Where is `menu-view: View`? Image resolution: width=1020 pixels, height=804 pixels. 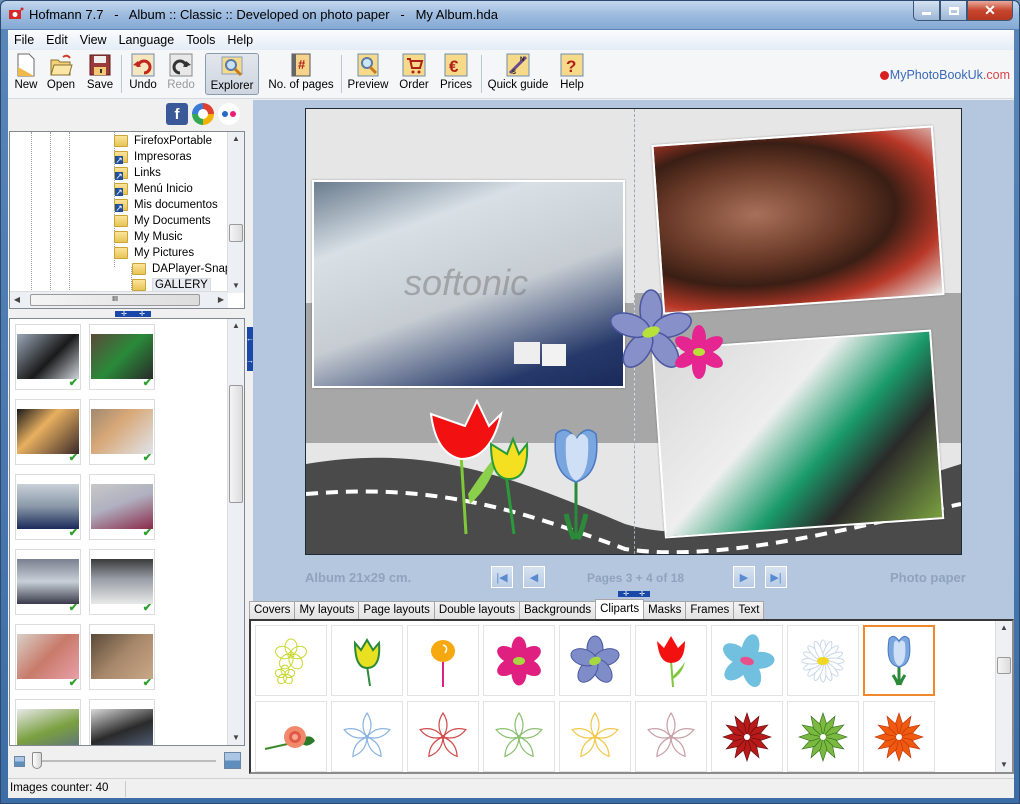 menu-view: View is located at coordinates (93, 40).